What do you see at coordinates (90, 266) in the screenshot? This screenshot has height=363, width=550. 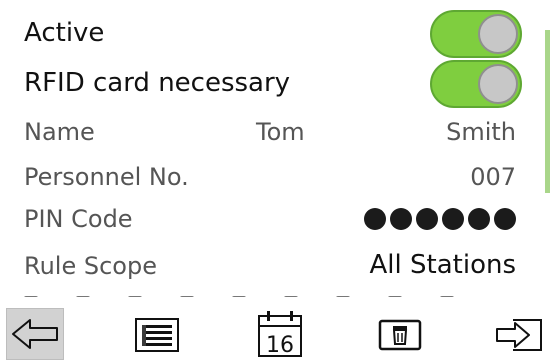 I see `rule-scope-label: Rule Scope` at bounding box center [90, 266].